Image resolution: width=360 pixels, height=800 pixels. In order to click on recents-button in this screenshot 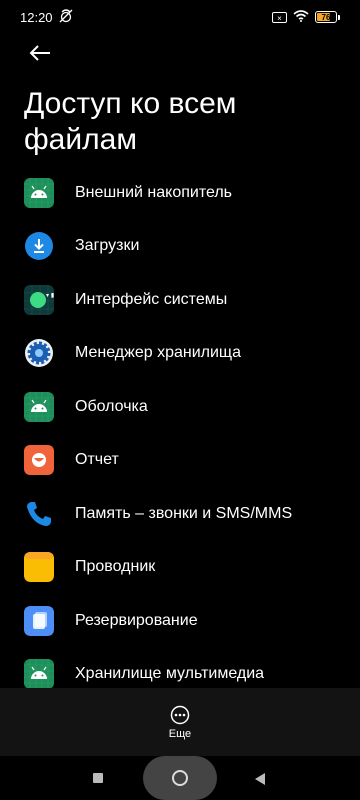, I will do `click(98, 778)`.